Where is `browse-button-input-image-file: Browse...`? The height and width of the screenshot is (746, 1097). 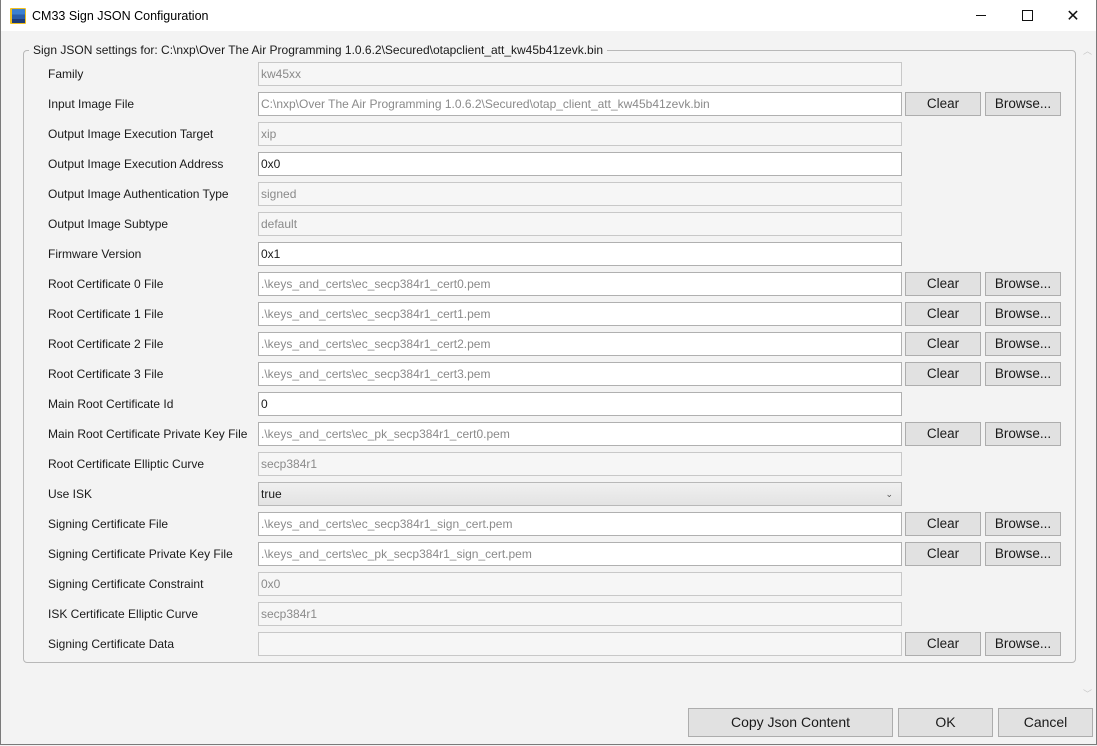 browse-button-input-image-file: Browse... is located at coordinates (1023, 104).